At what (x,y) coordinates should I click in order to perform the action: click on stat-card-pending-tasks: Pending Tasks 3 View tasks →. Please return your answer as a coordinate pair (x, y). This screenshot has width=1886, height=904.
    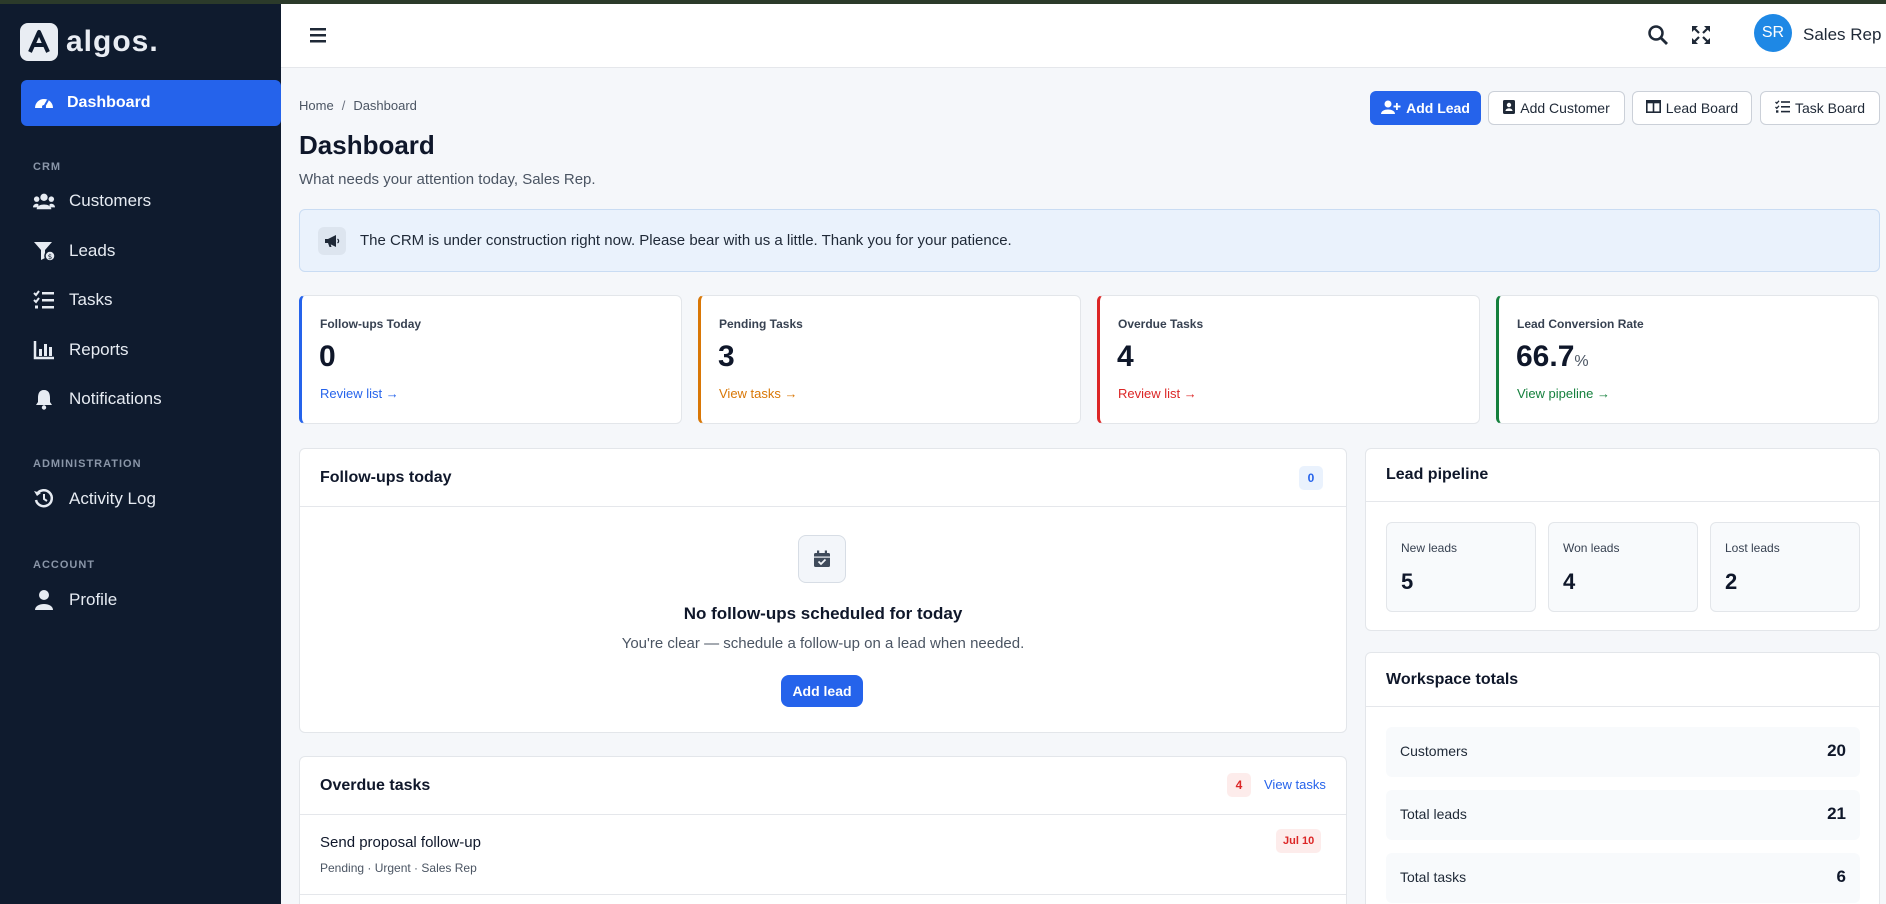
    Looking at the image, I should click on (889, 359).